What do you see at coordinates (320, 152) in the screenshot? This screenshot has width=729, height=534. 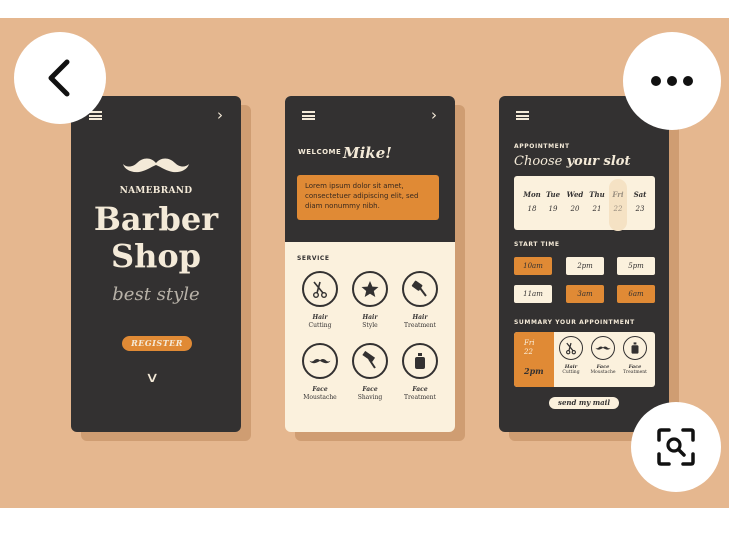 I see `welcome-label: WELCOME` at bounding box center [320, 152].